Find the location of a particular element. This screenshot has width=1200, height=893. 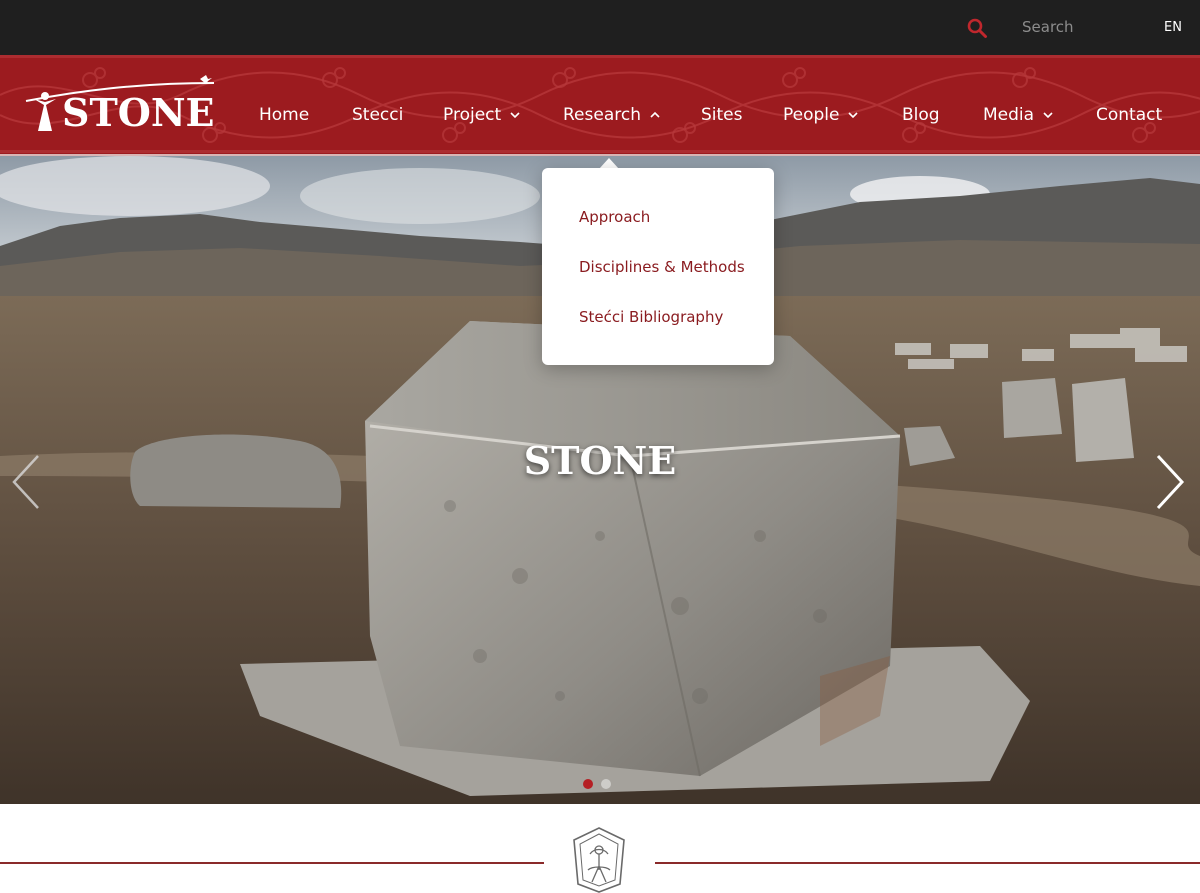

nav-label: Blog is located at coordinates (921, 115).